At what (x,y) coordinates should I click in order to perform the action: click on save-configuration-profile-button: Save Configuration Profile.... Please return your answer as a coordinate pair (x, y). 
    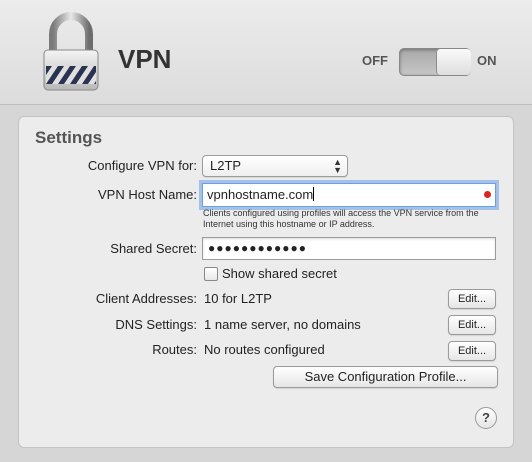
    Looking at the image, I should click on (385, 377).